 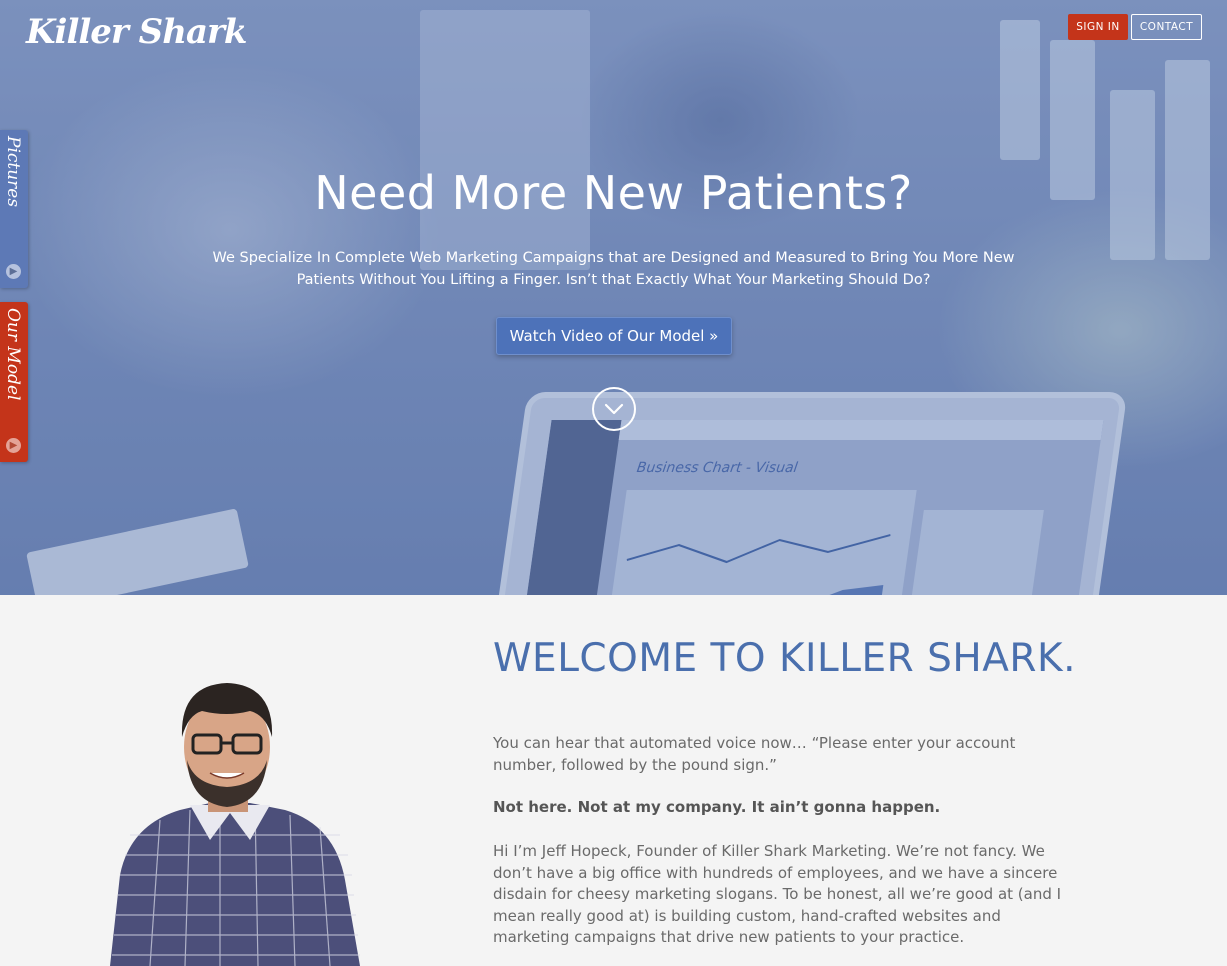 I want to click on contact-button: CONTACT, so click(x=1166, y=27).